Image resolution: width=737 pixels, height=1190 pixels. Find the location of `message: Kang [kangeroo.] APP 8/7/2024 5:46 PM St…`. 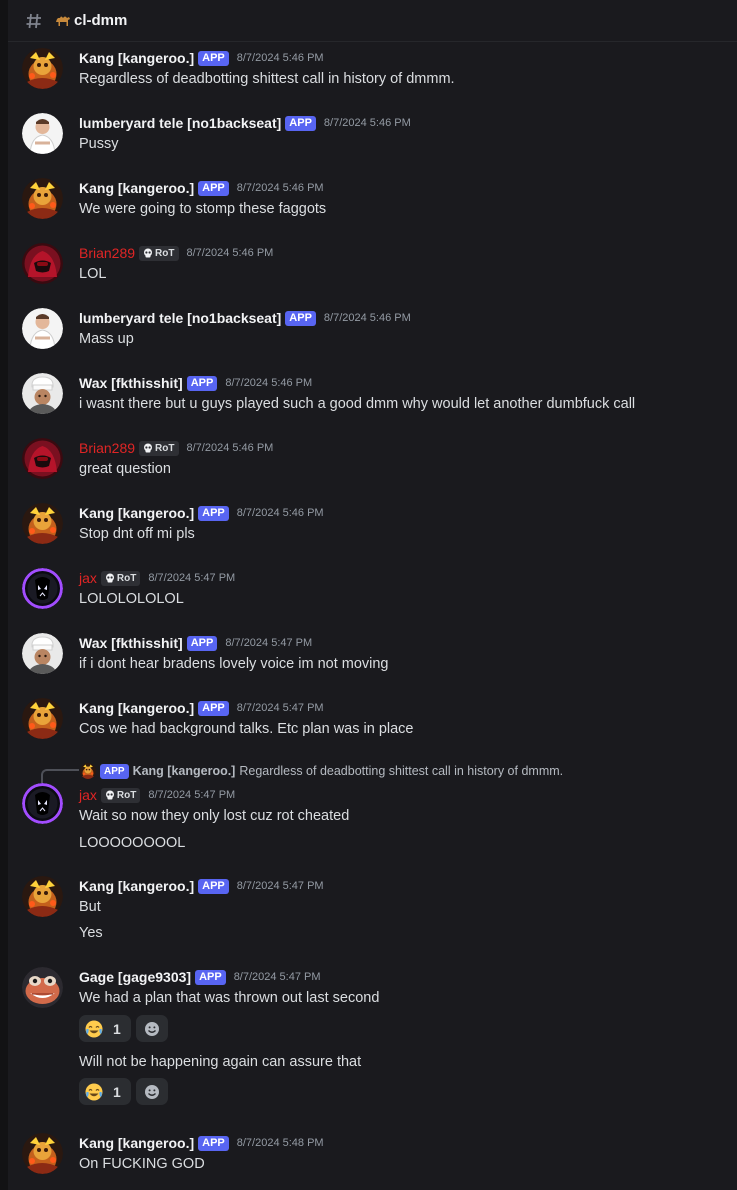

message: Kang [kangeroo.] APP 8/7/2024 5:46 PM St… is located at coordinates (372, 528).